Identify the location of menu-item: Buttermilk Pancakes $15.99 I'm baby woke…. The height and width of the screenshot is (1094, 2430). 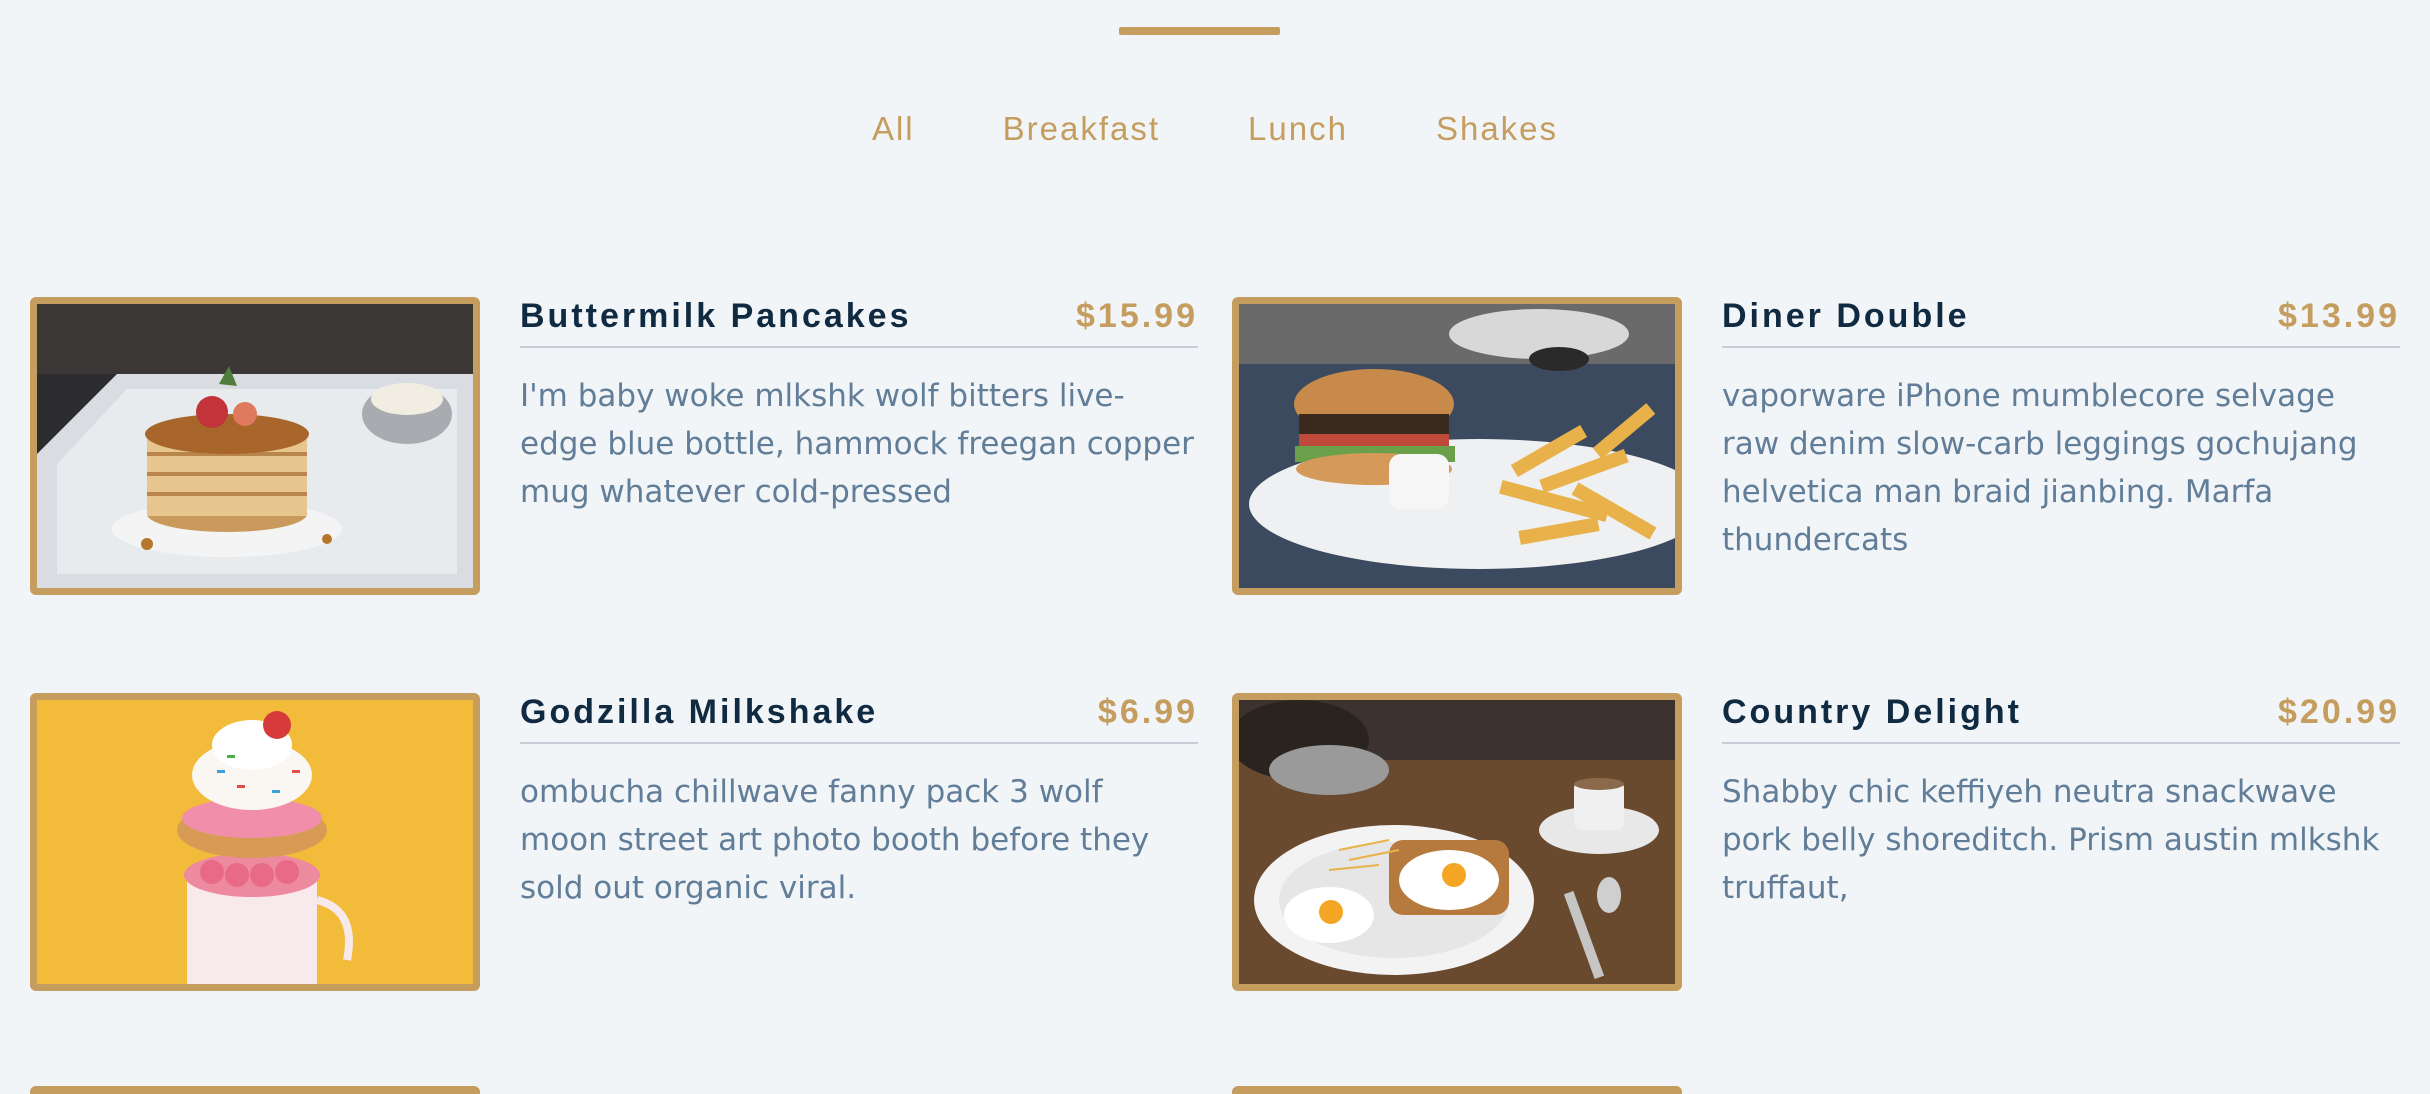
(615, 447).